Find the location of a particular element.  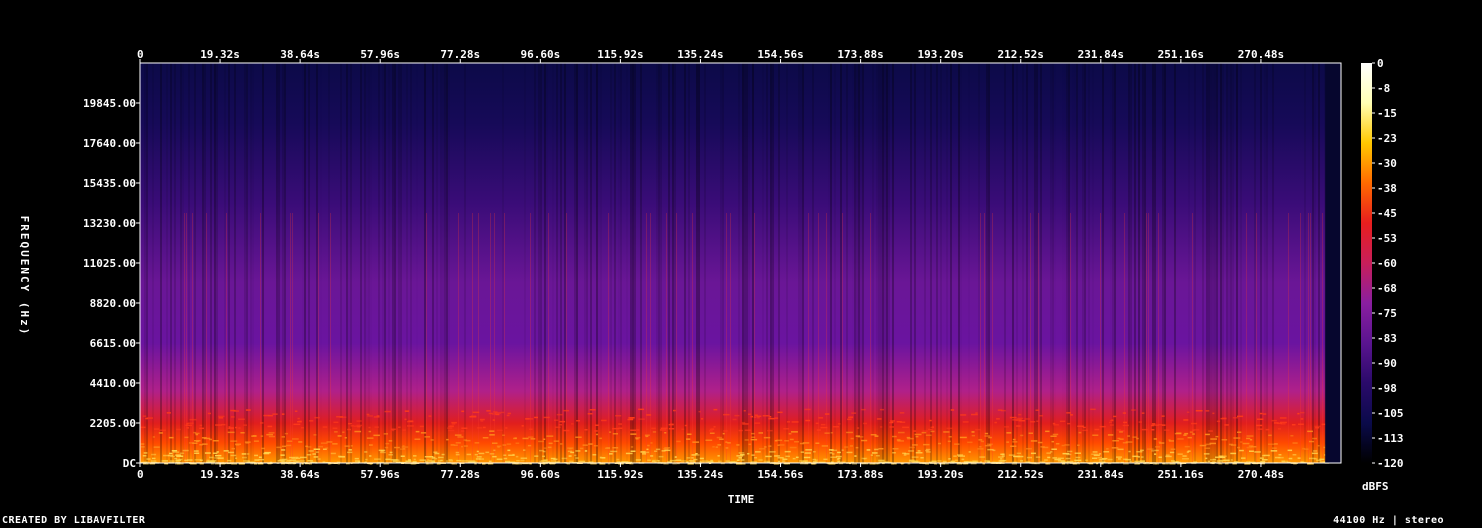

x-tick-label-bottom: 135.24s is located at coordinates (700, 474).